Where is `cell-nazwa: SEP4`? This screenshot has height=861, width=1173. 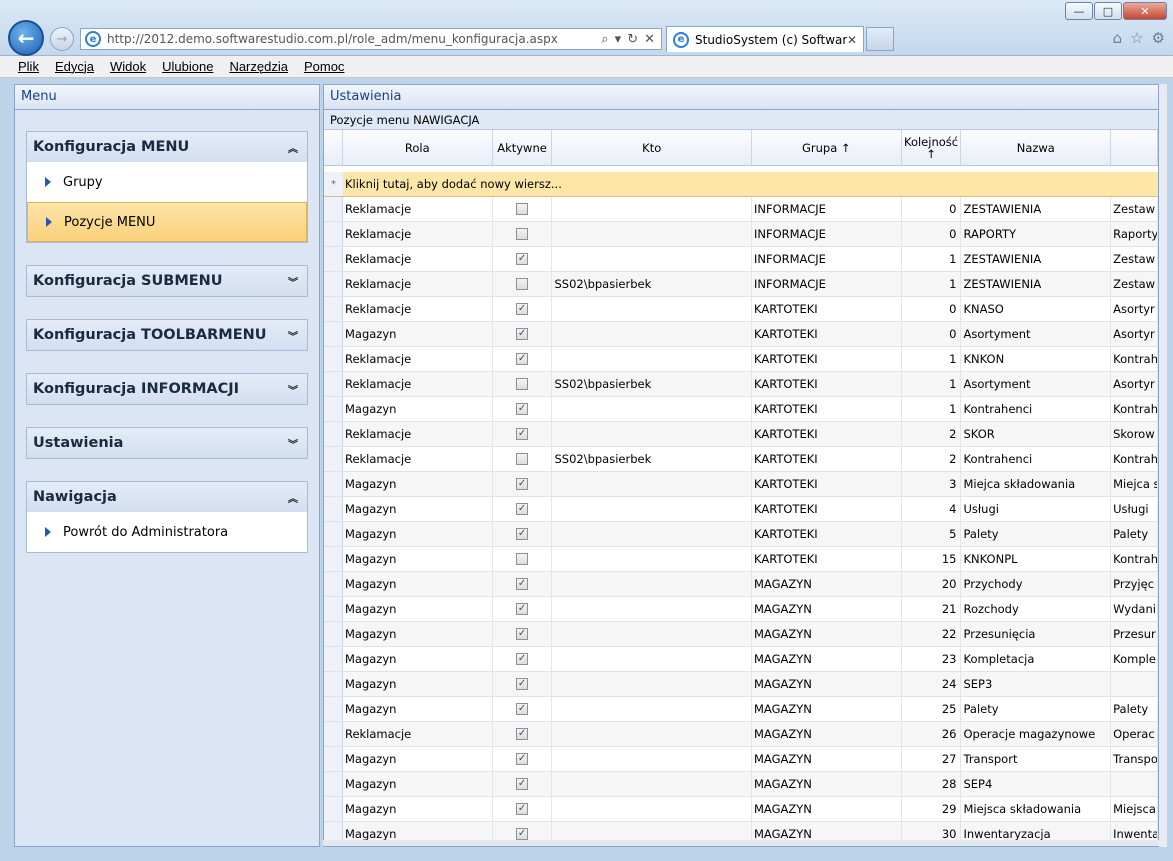 cell-nazwa: SEP4 is located at coordinates (1036, 784).